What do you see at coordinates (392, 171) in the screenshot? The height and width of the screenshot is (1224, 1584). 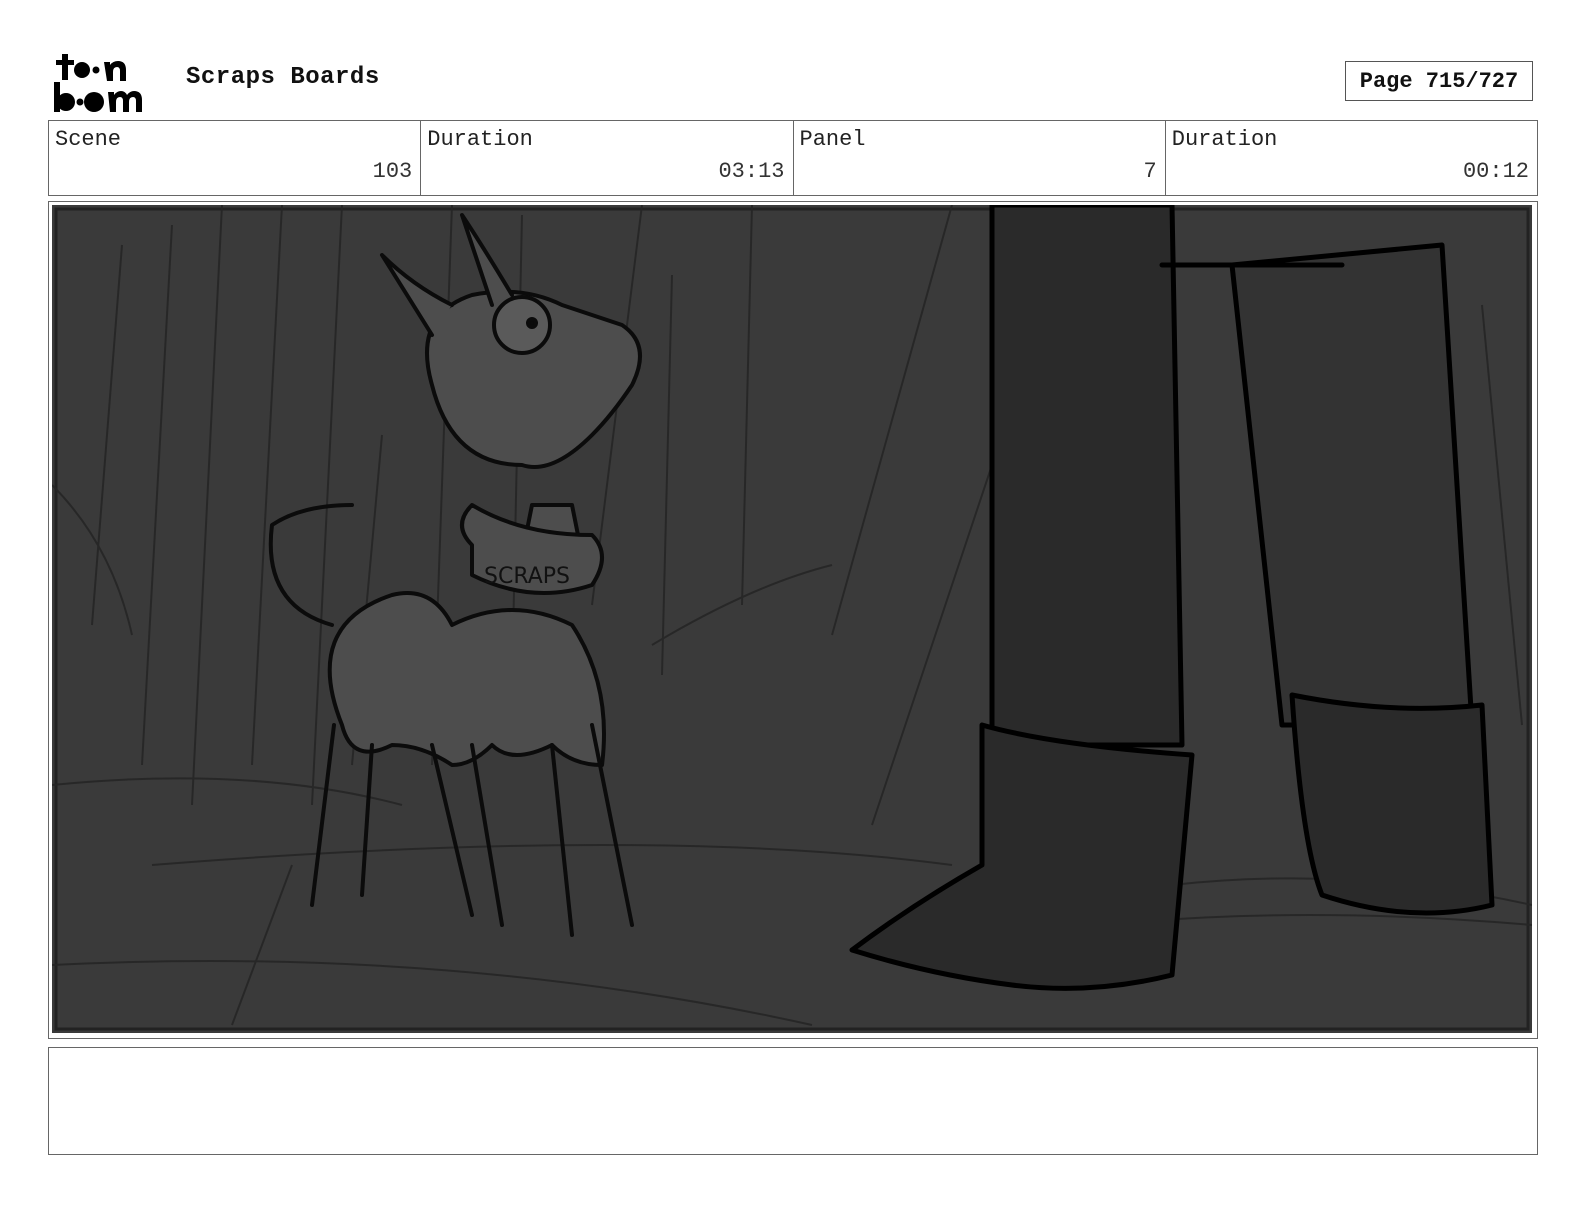 I see `scene-value: 103` at bounding box center [392, 171].